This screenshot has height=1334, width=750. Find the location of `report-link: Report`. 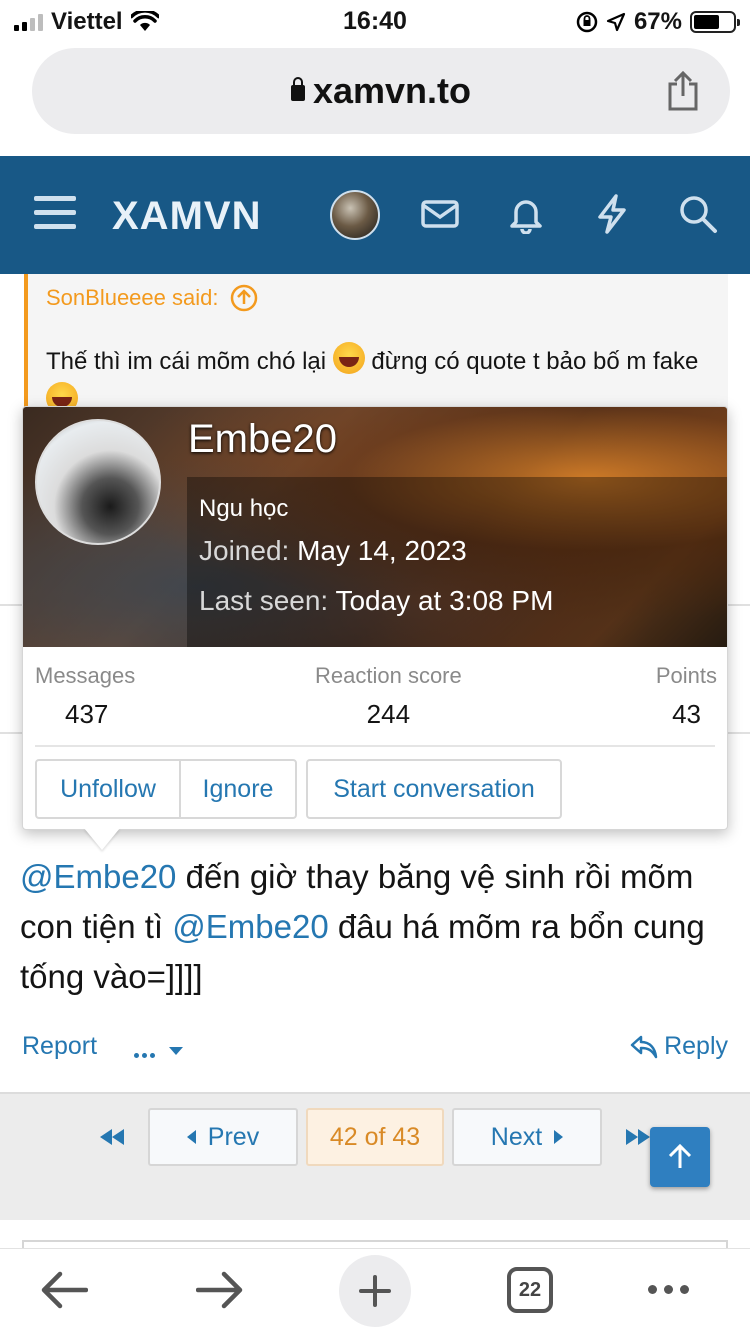

report-link: Report is located at coordinates (59, 1046).